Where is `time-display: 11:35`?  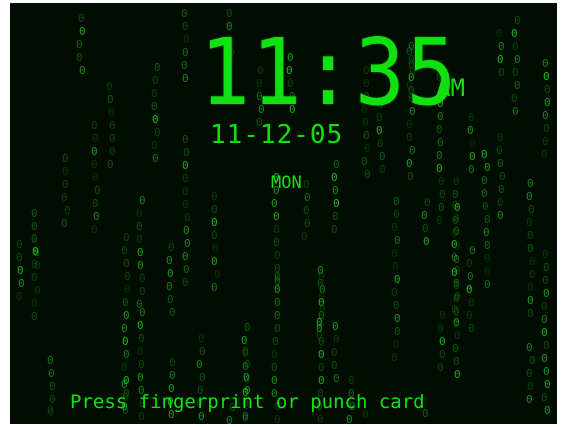 time-display: 11:35 is located at coordinates (329, 72).